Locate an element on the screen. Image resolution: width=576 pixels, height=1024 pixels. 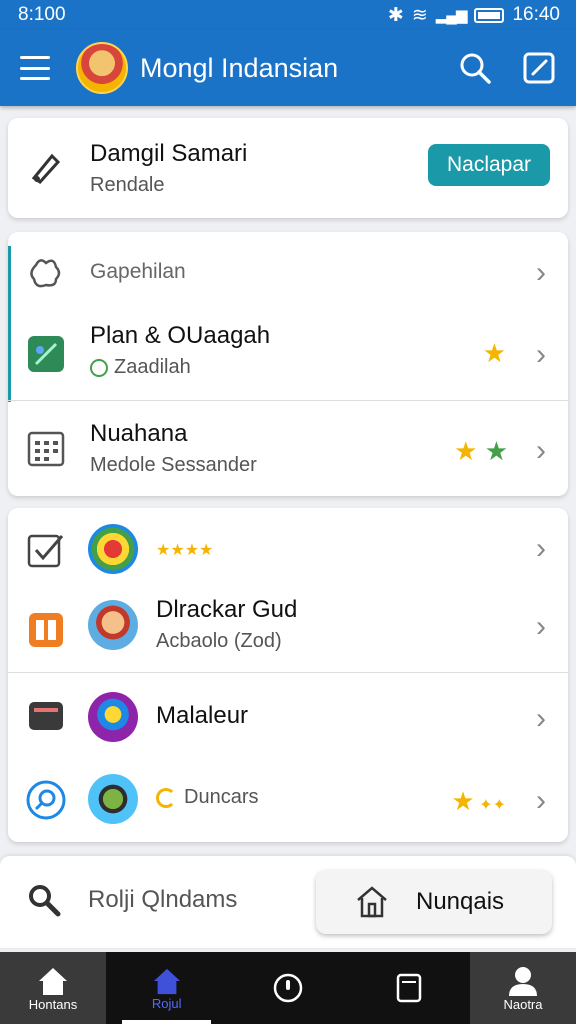
rating-stars: ★★★★ is located at coordinates (185, 550).